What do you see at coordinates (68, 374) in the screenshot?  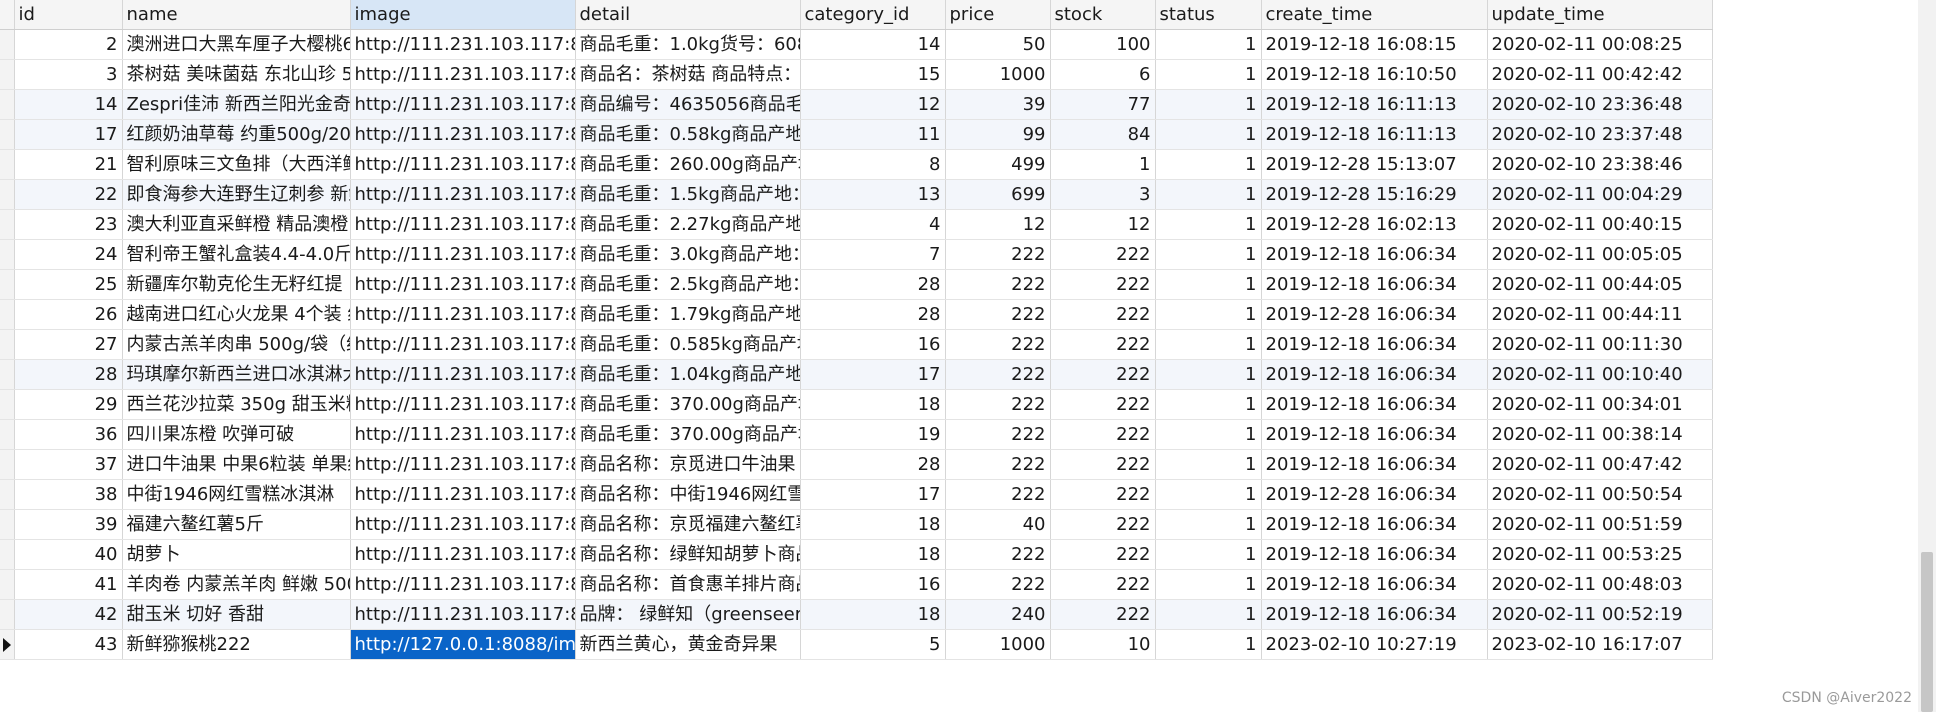 I see `cell-id: 28` at bounding box center [68, 374].